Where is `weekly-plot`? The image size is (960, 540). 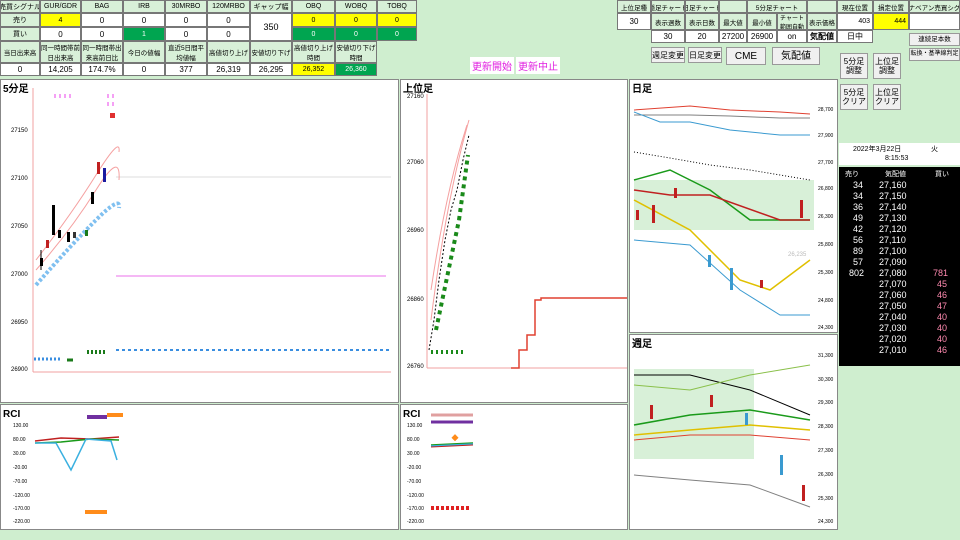
weekly-plot is located at coordinates (722, 436).